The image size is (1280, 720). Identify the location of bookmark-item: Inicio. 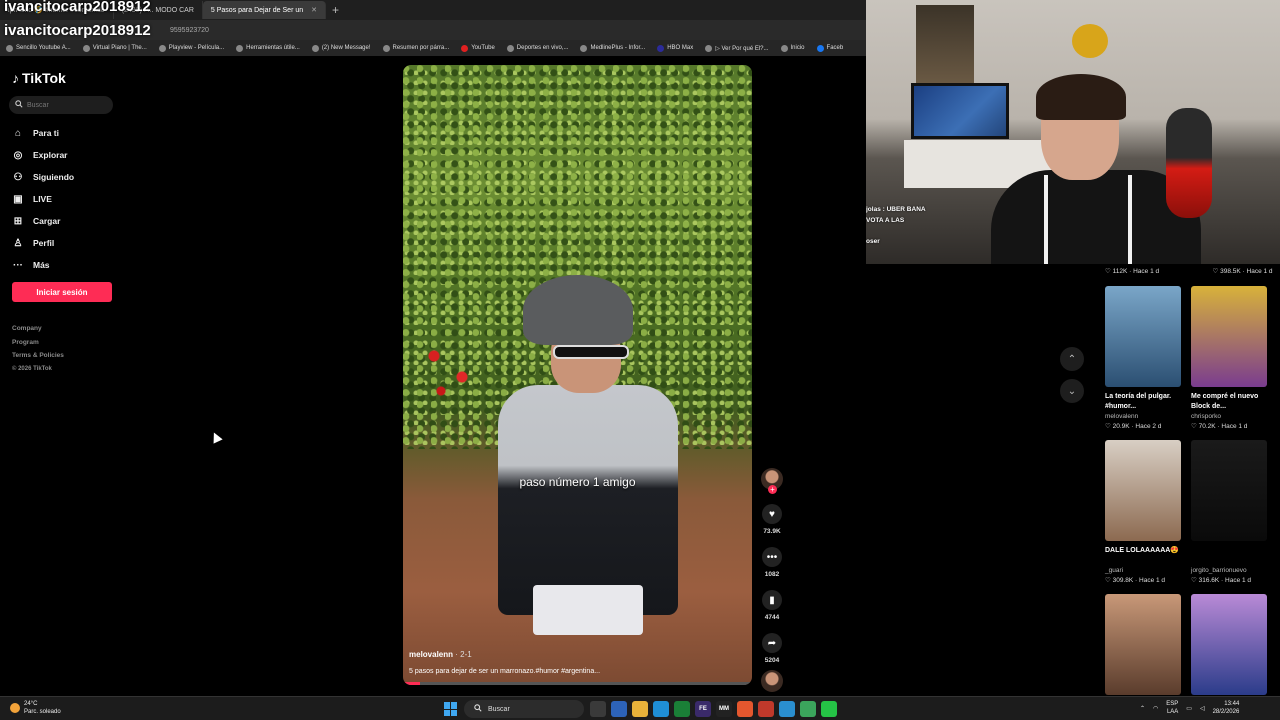
(792, 48).